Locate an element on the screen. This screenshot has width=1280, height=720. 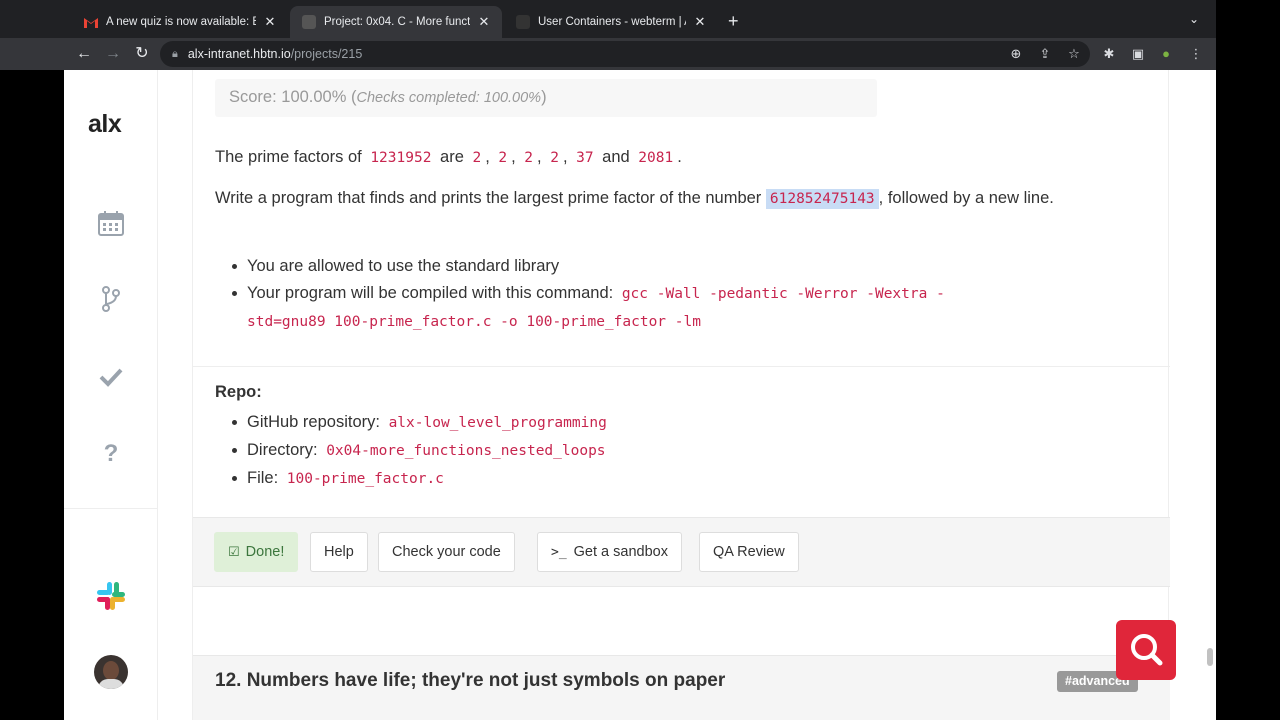
code-target-number: 612852475143 is located at coordinates (822, 199).